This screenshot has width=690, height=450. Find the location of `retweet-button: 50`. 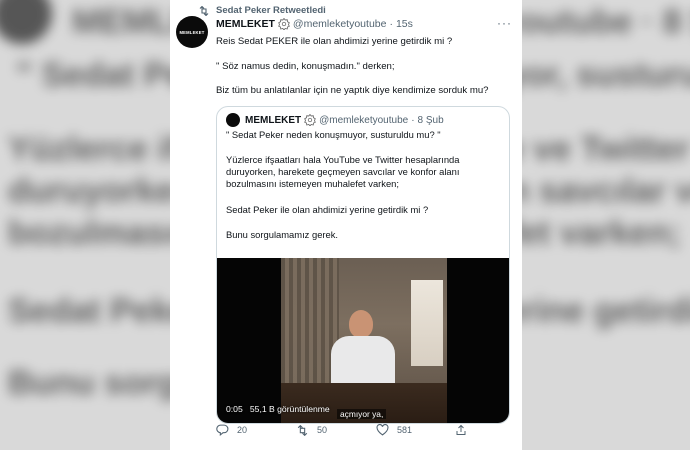

retweet-button: 50 is located at coordinates (312, 430).